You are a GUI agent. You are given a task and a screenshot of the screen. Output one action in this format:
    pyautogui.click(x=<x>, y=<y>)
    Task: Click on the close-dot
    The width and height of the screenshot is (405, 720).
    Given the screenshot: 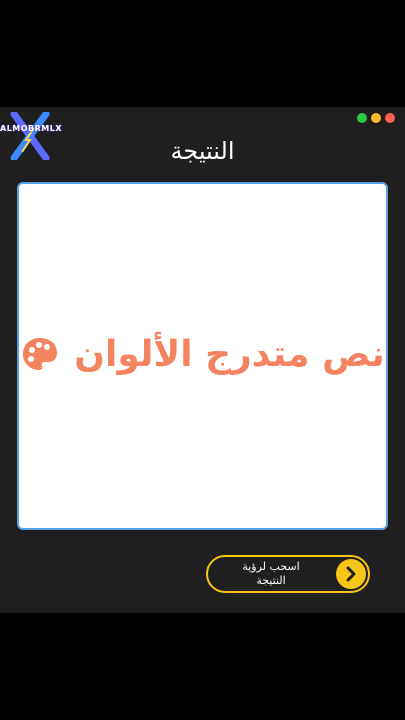 What is the action you would take?
    pyautogui.click(x=390, y=118)
    